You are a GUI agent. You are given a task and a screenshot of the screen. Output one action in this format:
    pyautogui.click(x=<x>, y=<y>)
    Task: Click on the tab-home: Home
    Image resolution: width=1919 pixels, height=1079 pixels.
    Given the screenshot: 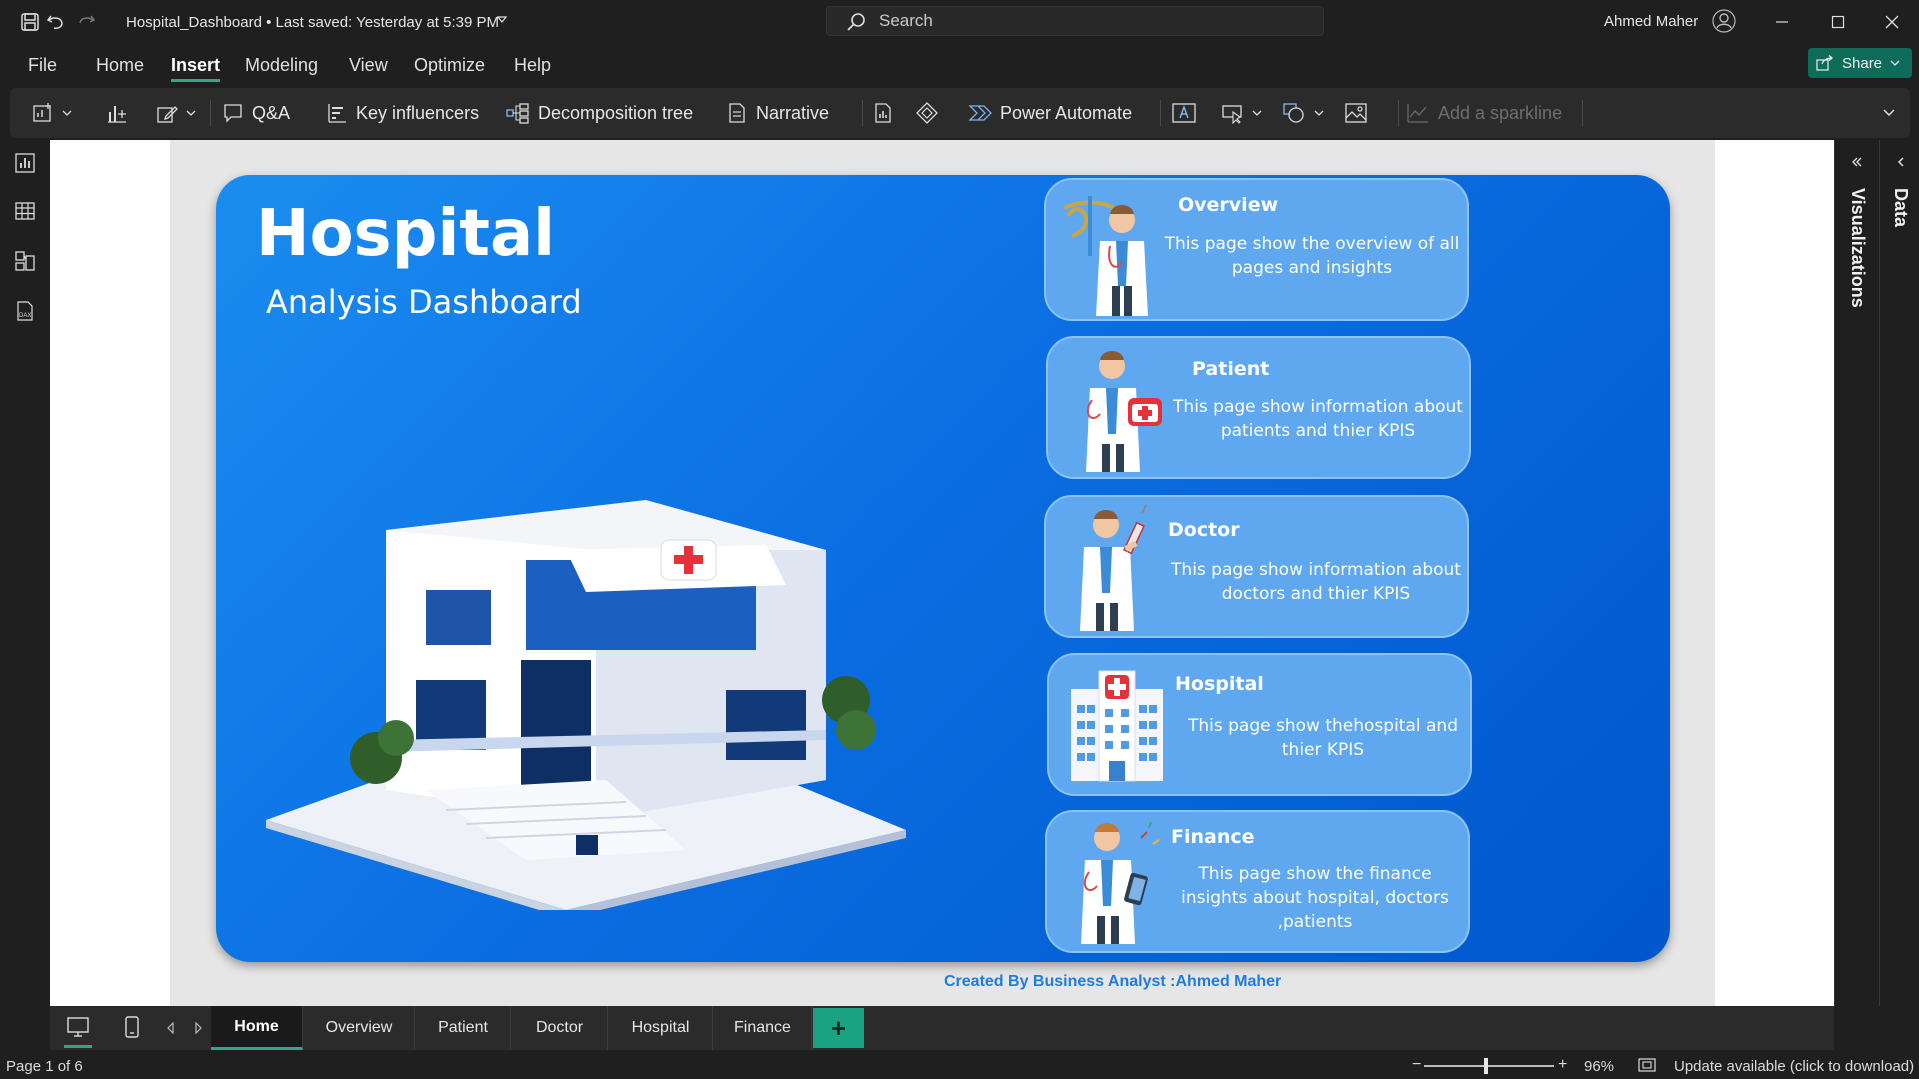 What is the action you would take?
    pyautogui.click(x=257, y=1028)
    